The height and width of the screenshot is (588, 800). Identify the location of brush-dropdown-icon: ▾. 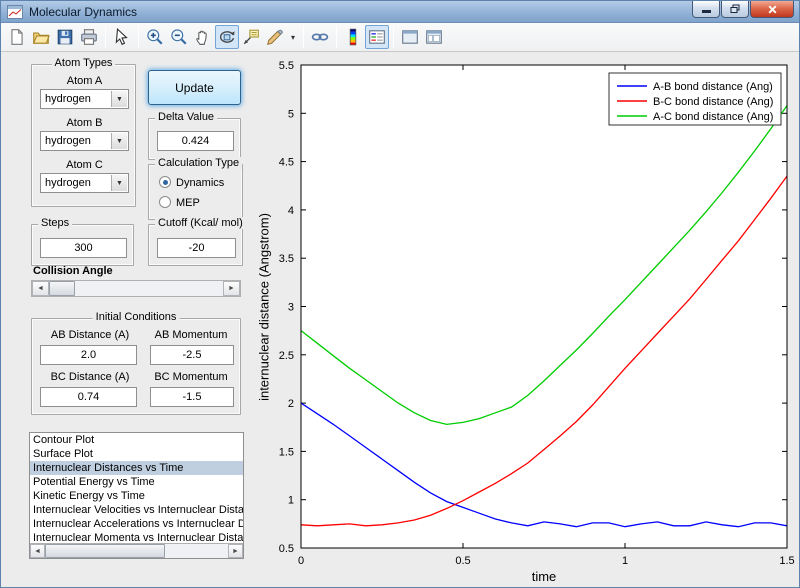
(292, 37).